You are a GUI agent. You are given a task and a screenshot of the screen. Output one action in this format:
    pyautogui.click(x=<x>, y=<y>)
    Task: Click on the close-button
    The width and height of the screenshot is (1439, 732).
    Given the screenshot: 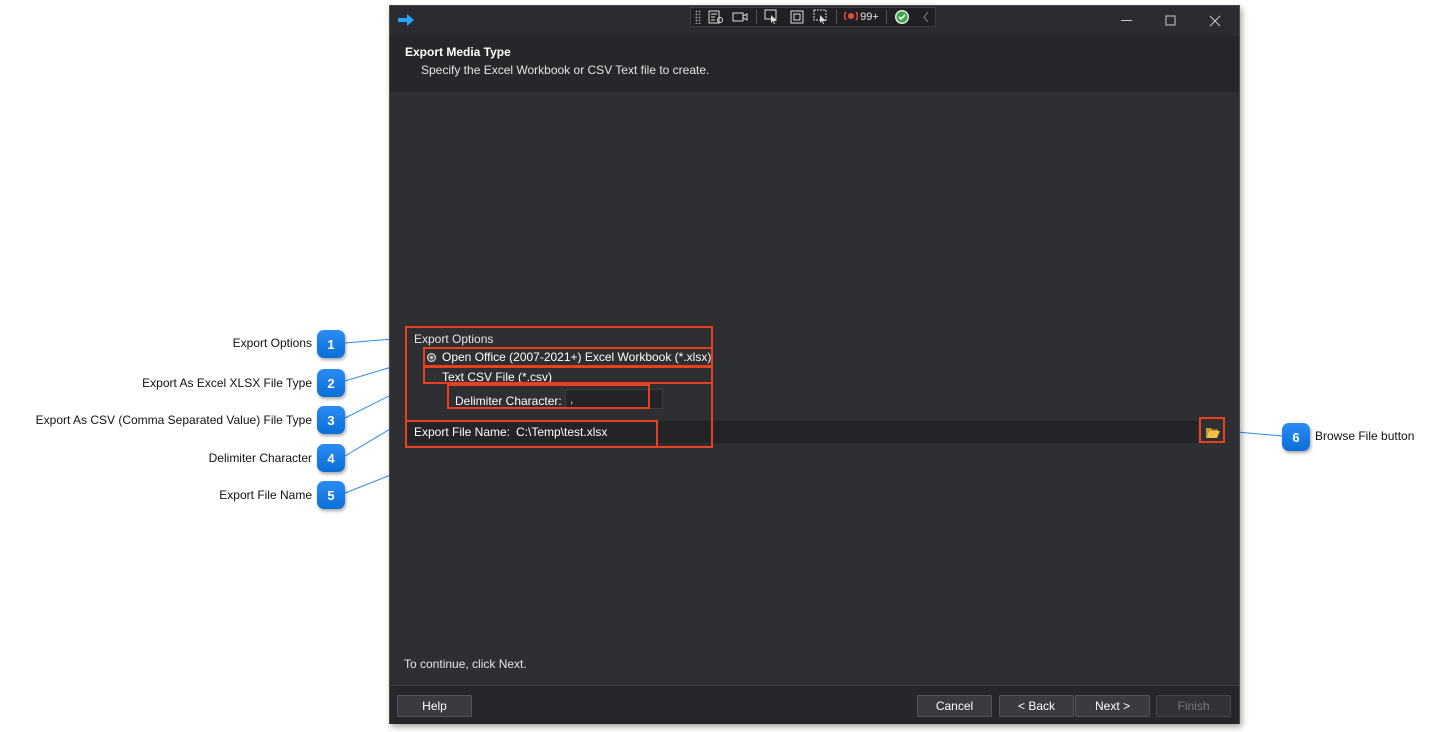 What is the action you would take?
    pyautogui.click(x=1215, y=21)
    